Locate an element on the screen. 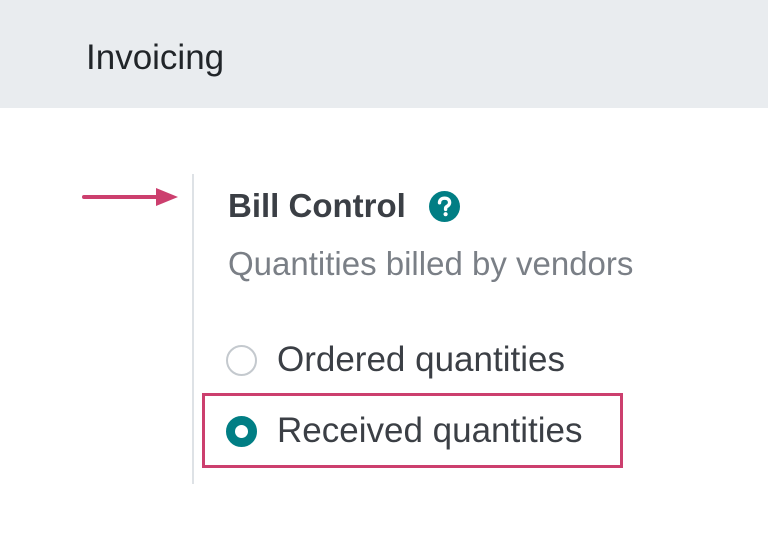 The width and height of the screenshot is (768, 548). setting-header: Bill Control is located at coordinates (344, 206).